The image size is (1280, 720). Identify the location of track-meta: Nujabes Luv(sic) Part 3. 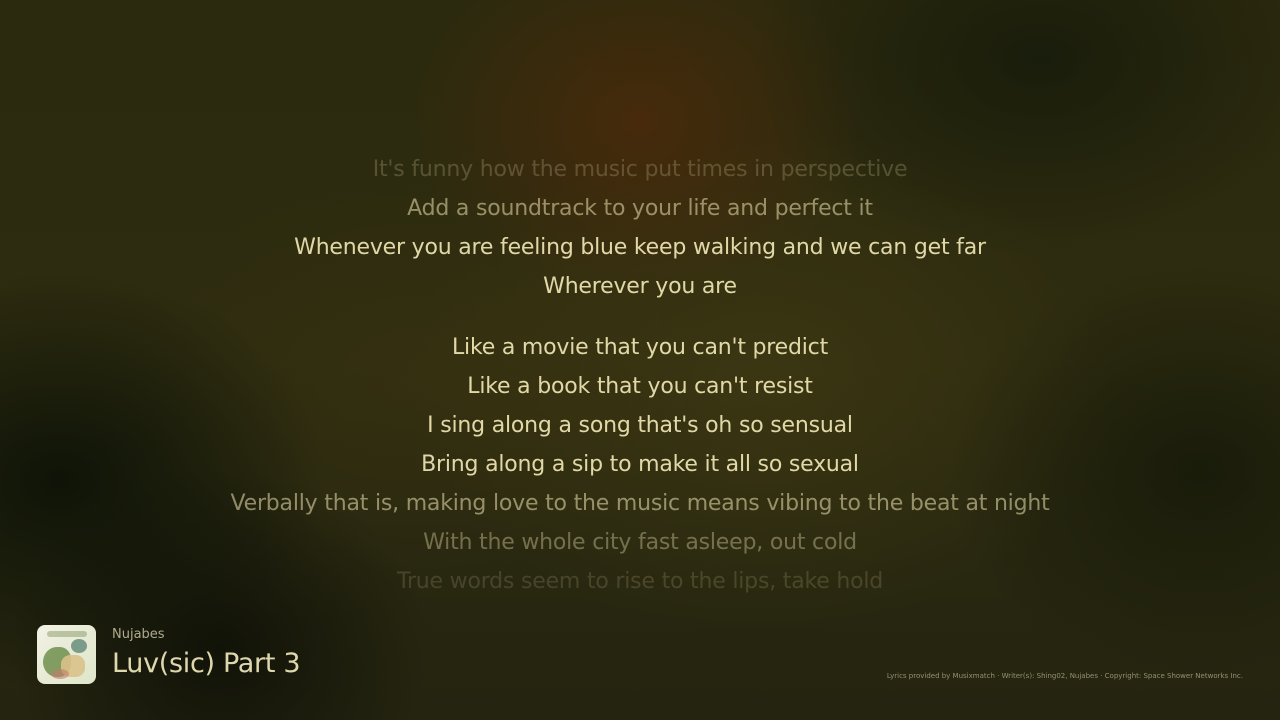
(206, 654).